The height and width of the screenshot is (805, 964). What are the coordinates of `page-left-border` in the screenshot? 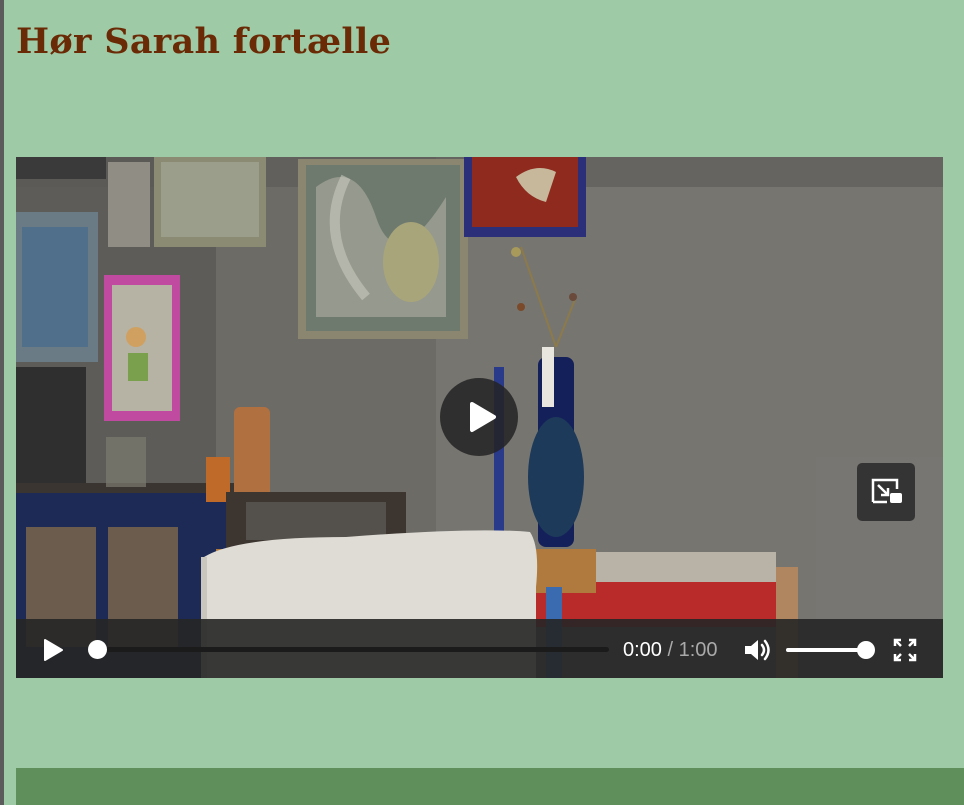 It's located at (2, 402).